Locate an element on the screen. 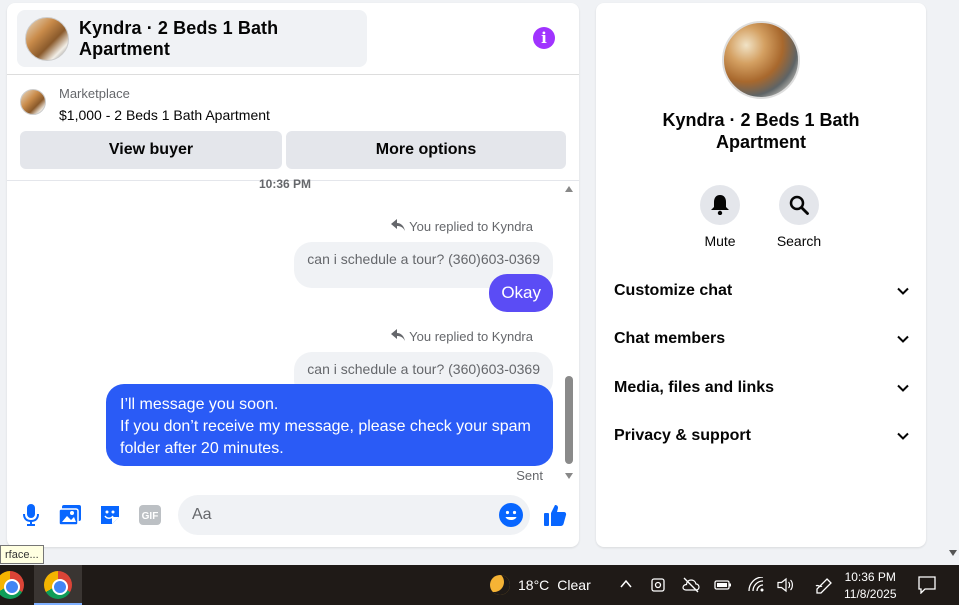  message-line: I’ll message you soon. is located at coordinates (199, 404).